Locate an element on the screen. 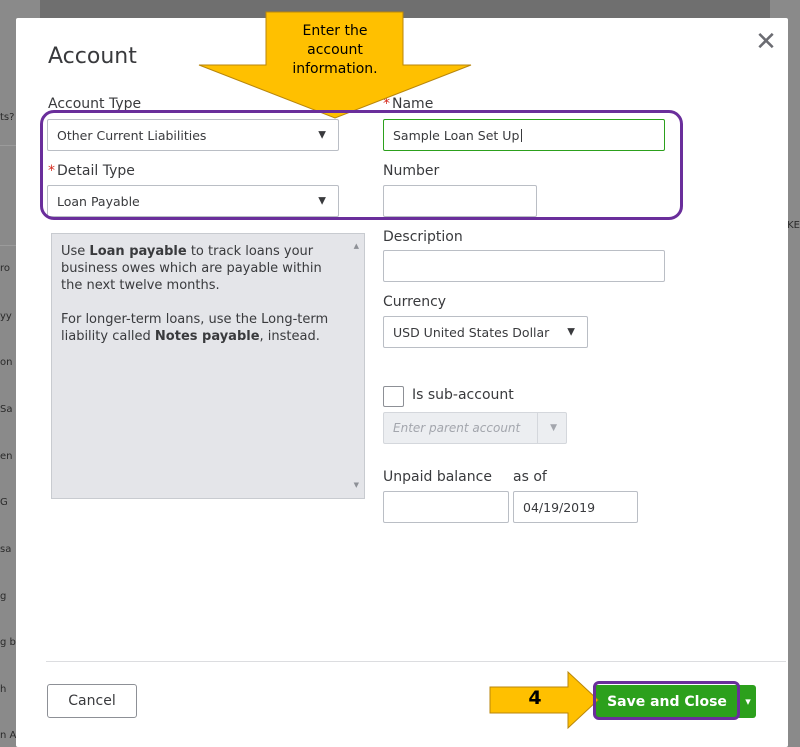 The image size is (800, 747). callout-line: Enter the is located at coordinates (335, 31).